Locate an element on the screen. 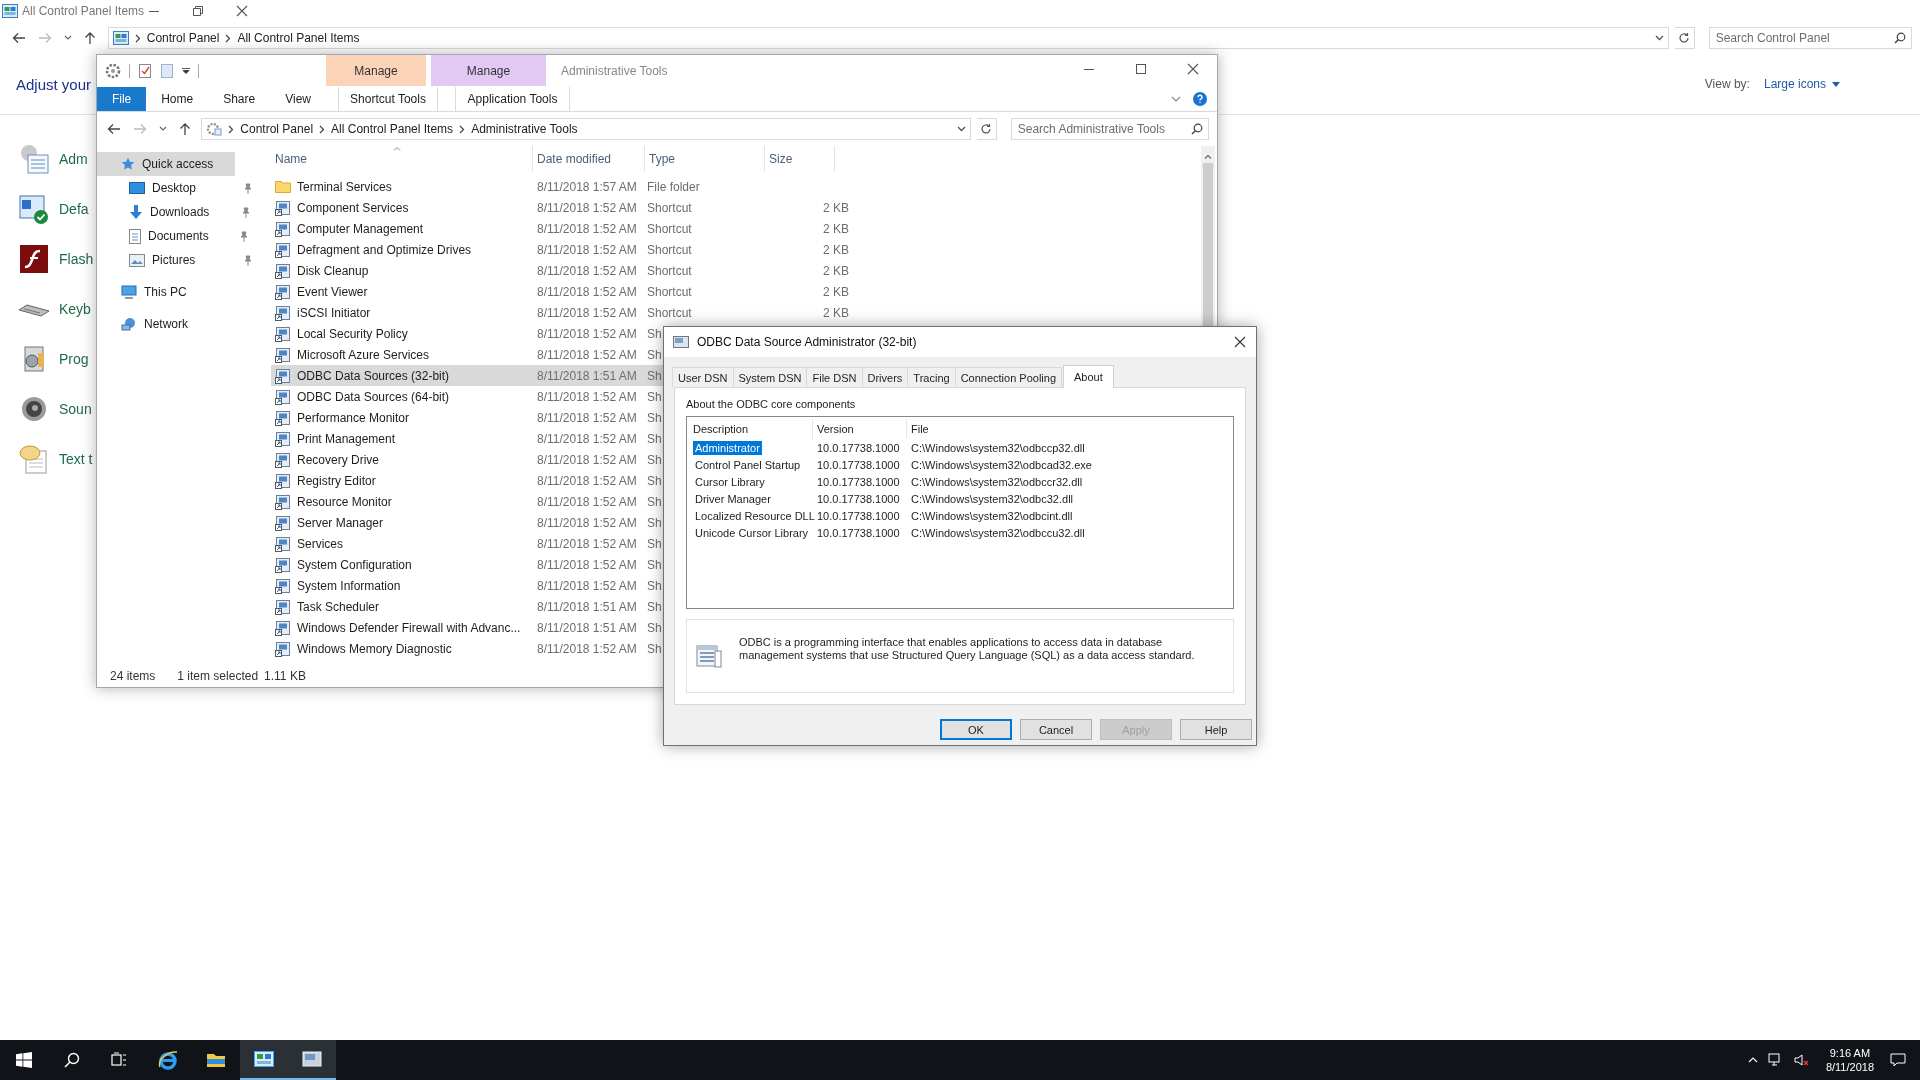  dialog-button: Cancel is located at coordinates (1056, 729).